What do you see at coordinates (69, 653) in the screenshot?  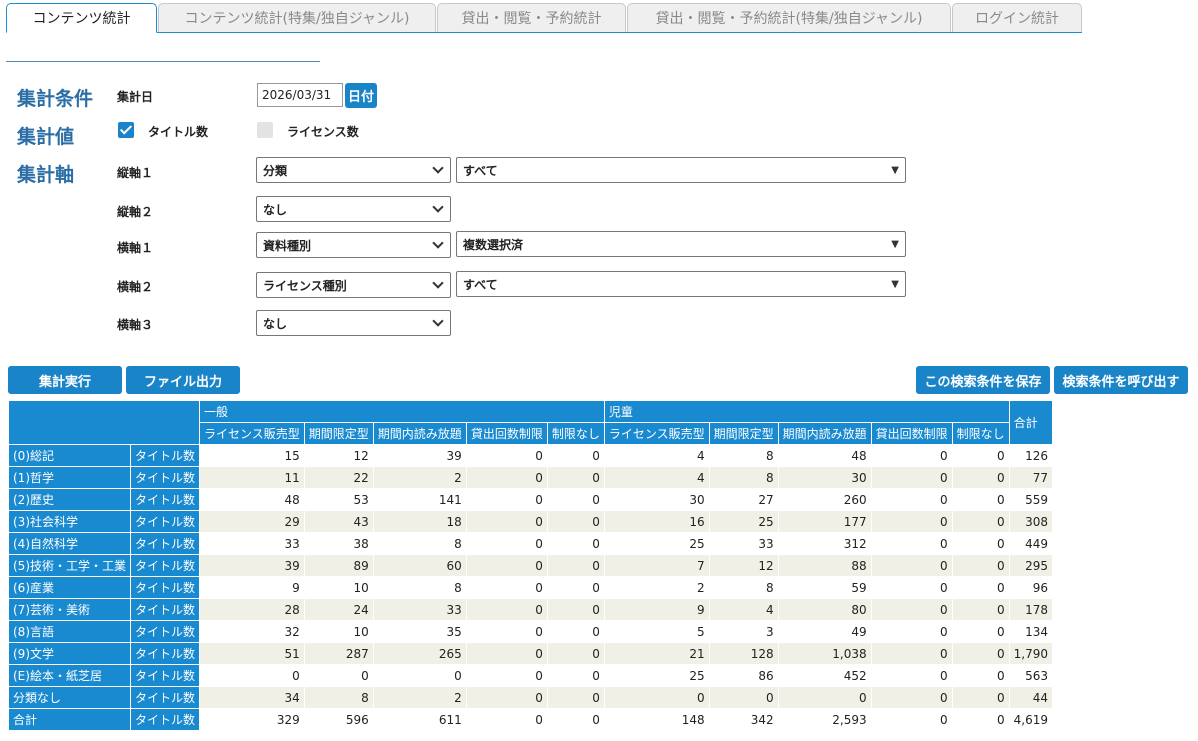 I see `row-category: (9)文学` at bounding box center [69, 653].